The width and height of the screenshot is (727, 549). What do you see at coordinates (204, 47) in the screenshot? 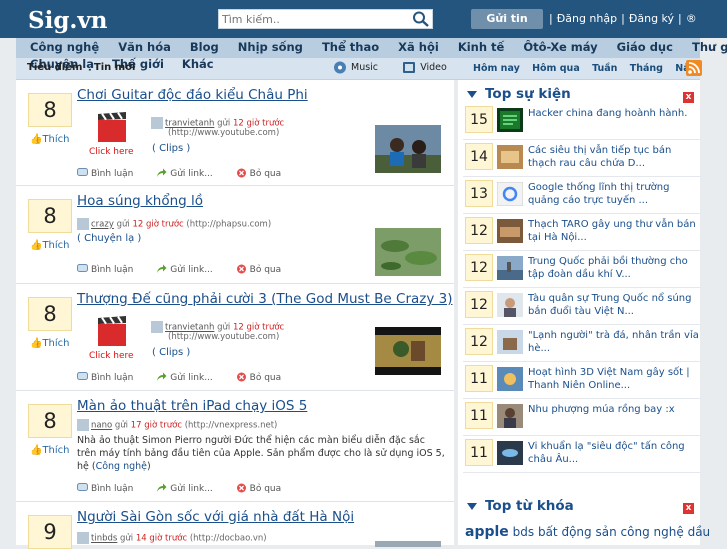
I see `nav-blog: Blog` at bounding box center [204, 47].